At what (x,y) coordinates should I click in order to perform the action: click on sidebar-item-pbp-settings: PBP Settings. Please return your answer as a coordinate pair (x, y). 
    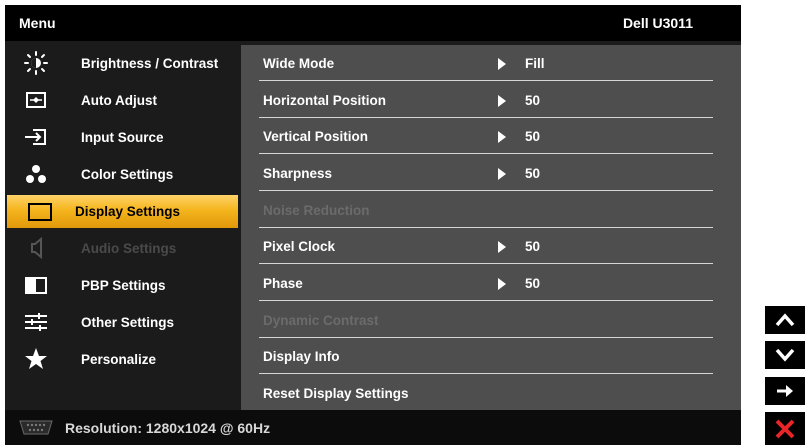
    Looking at the image, I should click on (123, 285).